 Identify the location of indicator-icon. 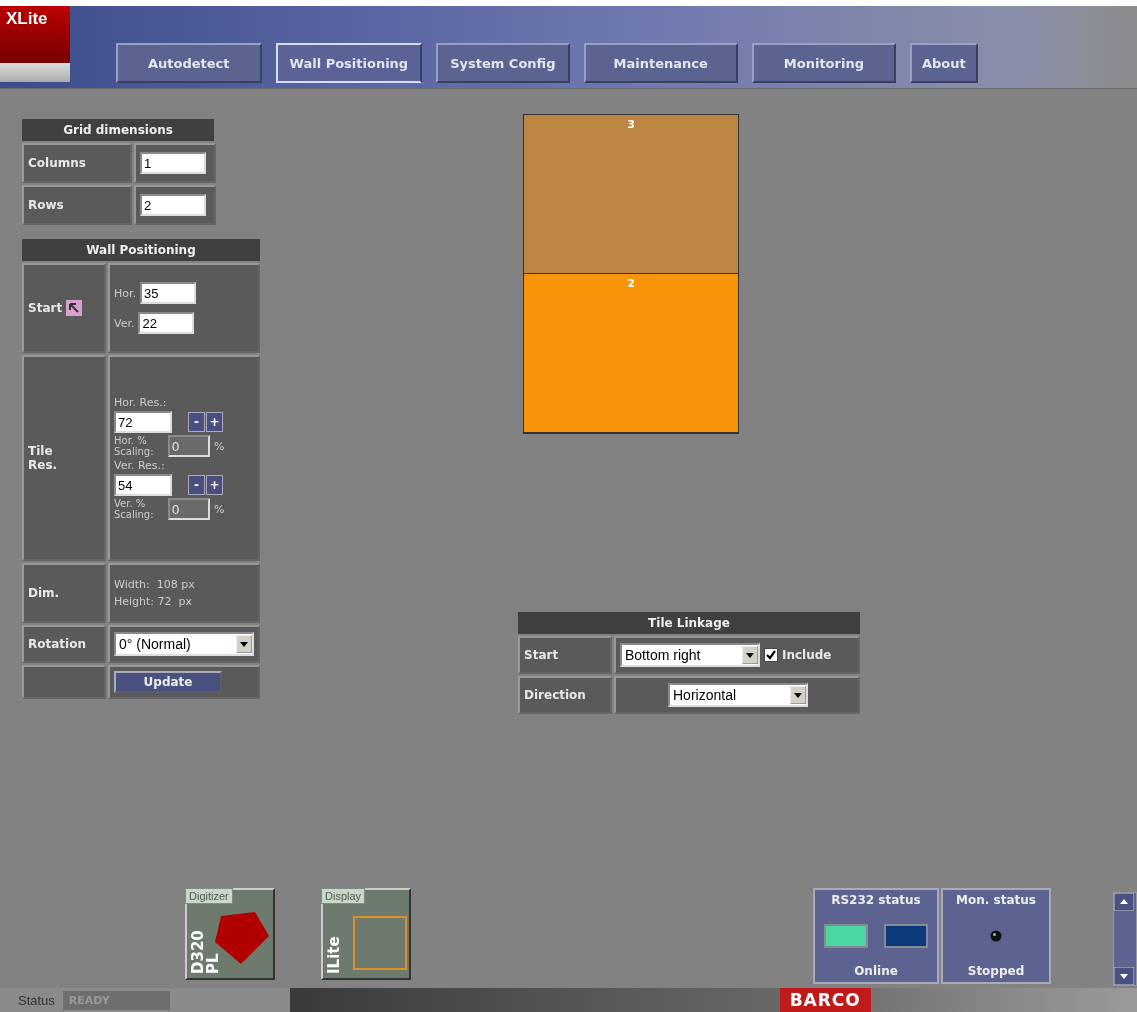
(996, 935).